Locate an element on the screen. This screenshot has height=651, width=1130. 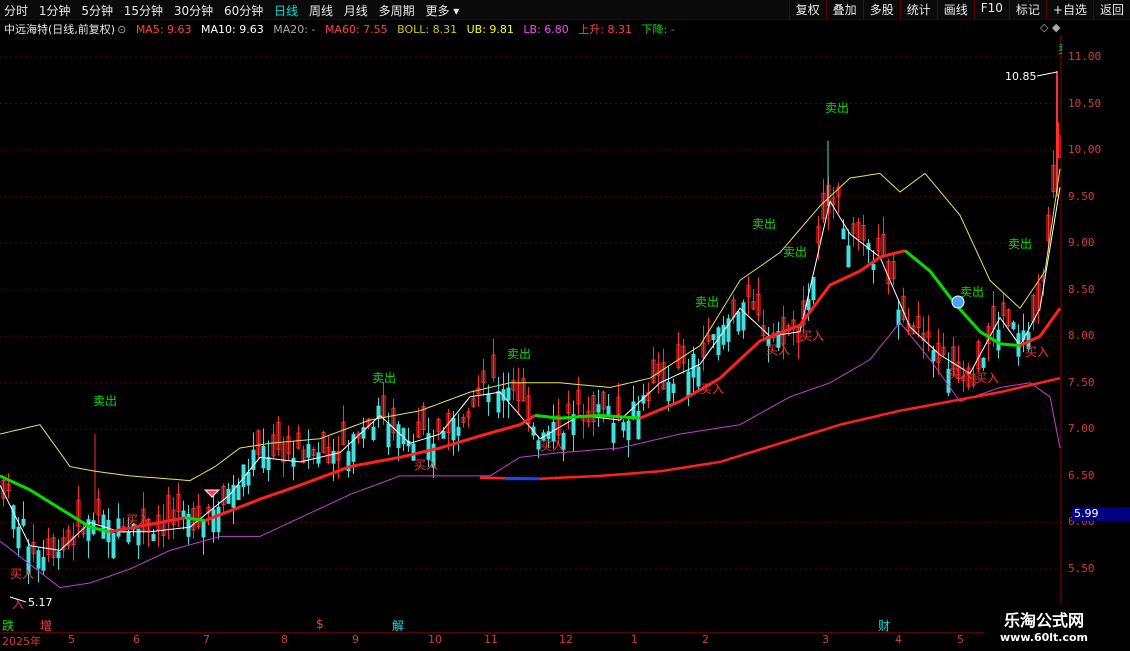
month-label: 10 is located at coordinates (435, 639).